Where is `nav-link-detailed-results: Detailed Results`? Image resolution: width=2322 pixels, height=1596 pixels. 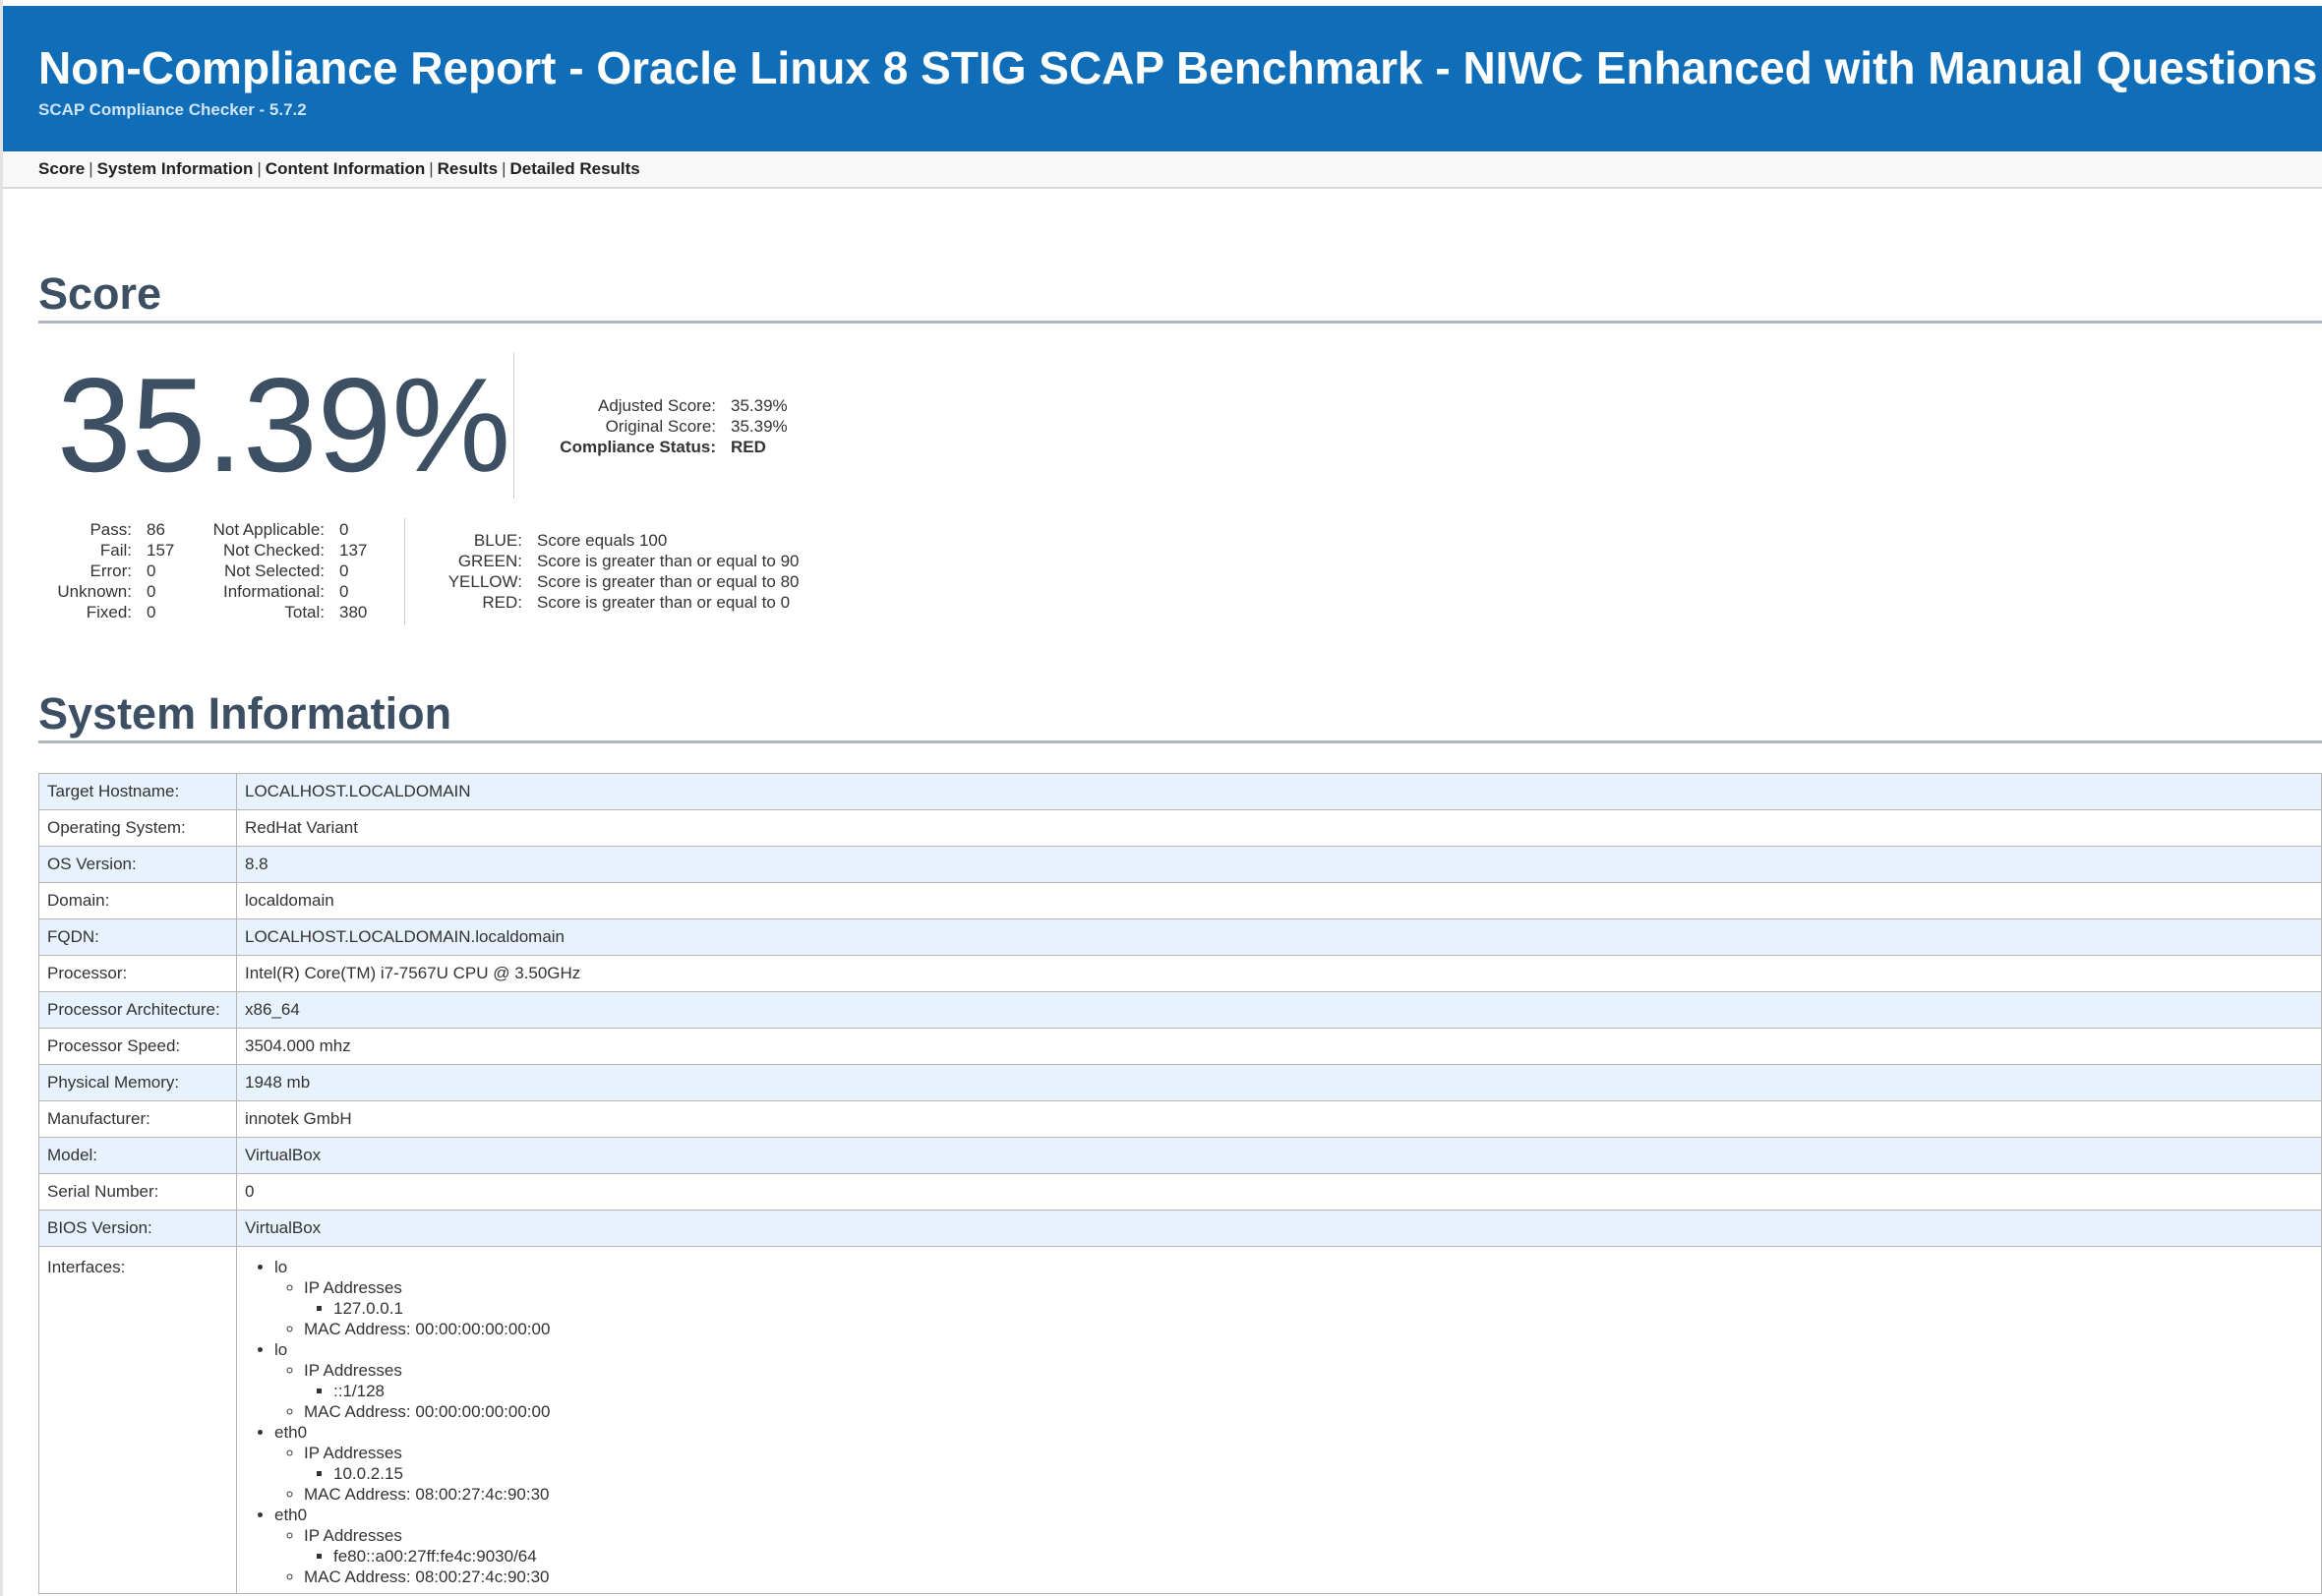 nav-link-detailed-results: Detailed Results is located at coordinates (574, 169).